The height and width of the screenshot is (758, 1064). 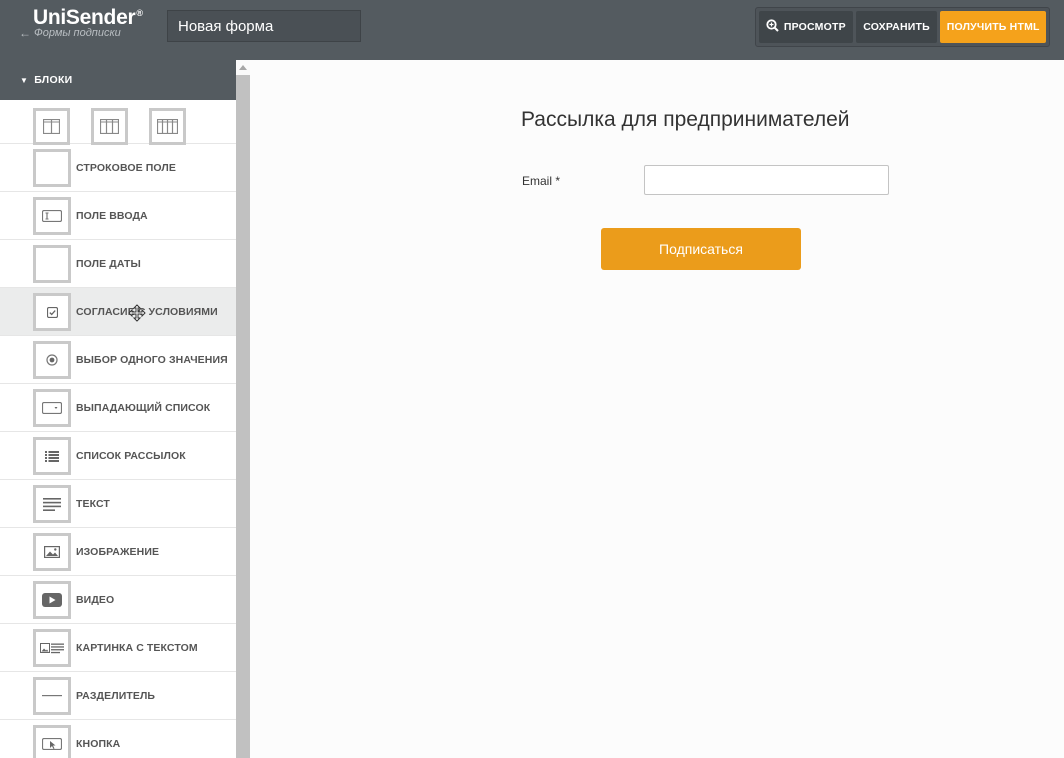 What do you see at coordinates (685, 120) in the screenshot?
I see `form-title: Рассылка для предпринимателей` at bounding box center [685, 120].